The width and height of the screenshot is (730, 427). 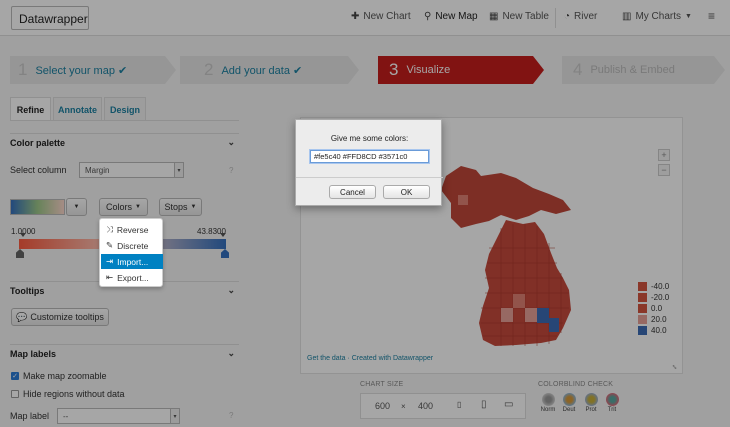 What do you see at coordinates (406, 192) in the screenshot?
I see `ok-button: OK` at bounding box center [406, 192].